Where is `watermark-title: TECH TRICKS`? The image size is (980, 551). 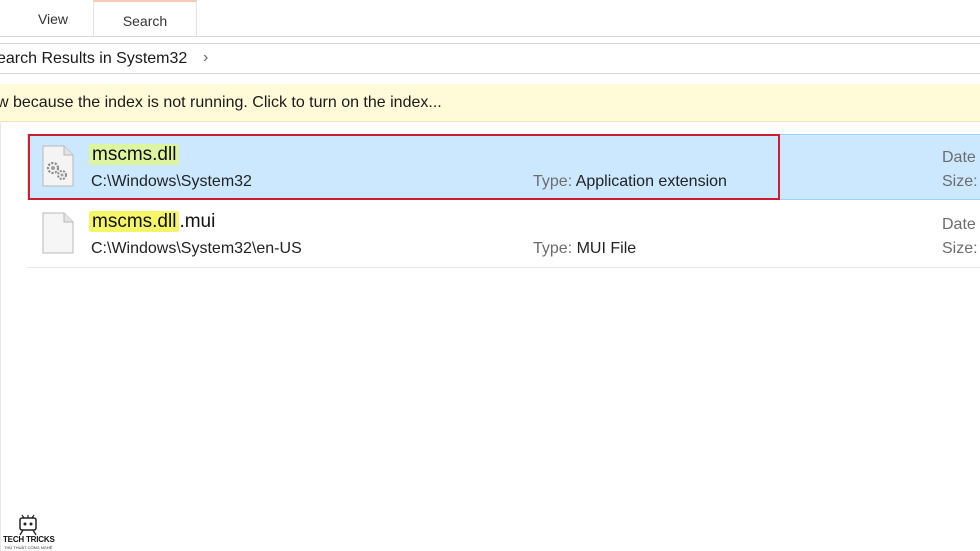
watermark-title: TECH TRICKS is located at coordinates (29, 539).